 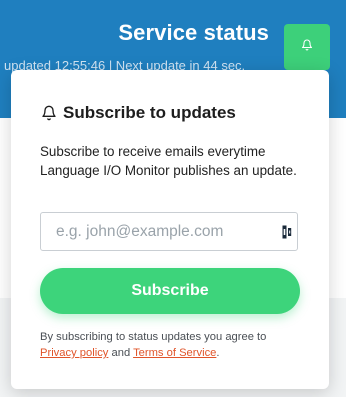 What do you see at coordinates (149, 112) in the screenshot?
I see `popup-title: Subscribe to updates` at bounding box center [149, 112].